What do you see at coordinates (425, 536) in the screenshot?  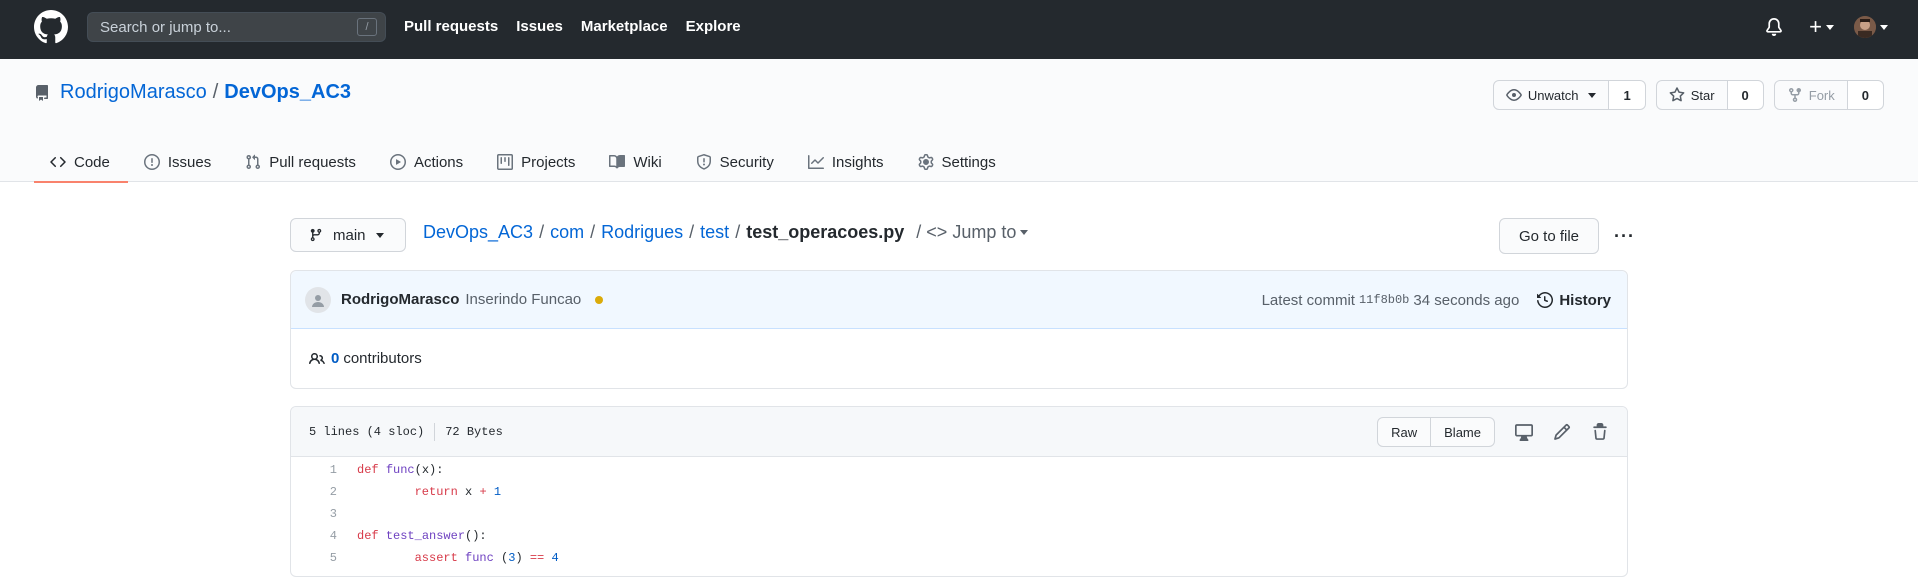 I see `code-token: test_answer` at bounding box center [425, 536].